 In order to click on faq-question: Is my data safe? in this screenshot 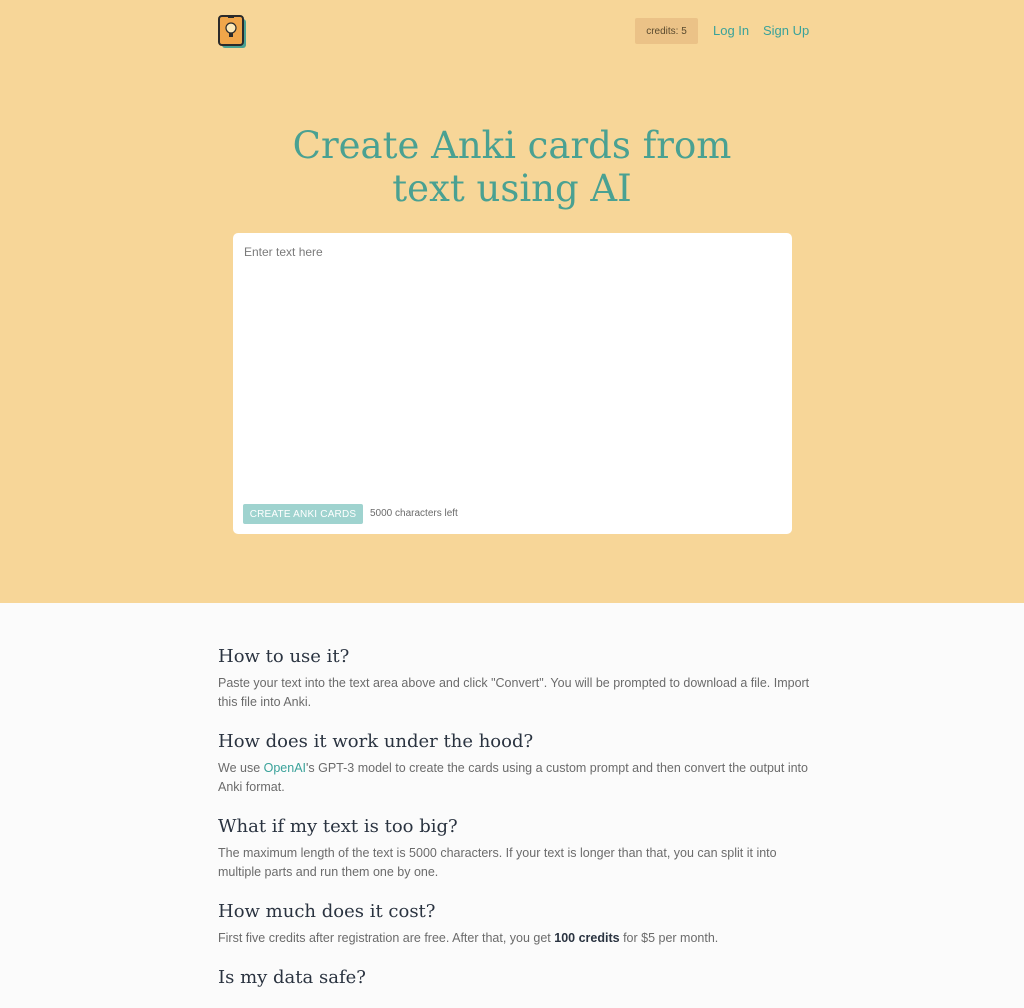, I will do `click(292, 977)`.